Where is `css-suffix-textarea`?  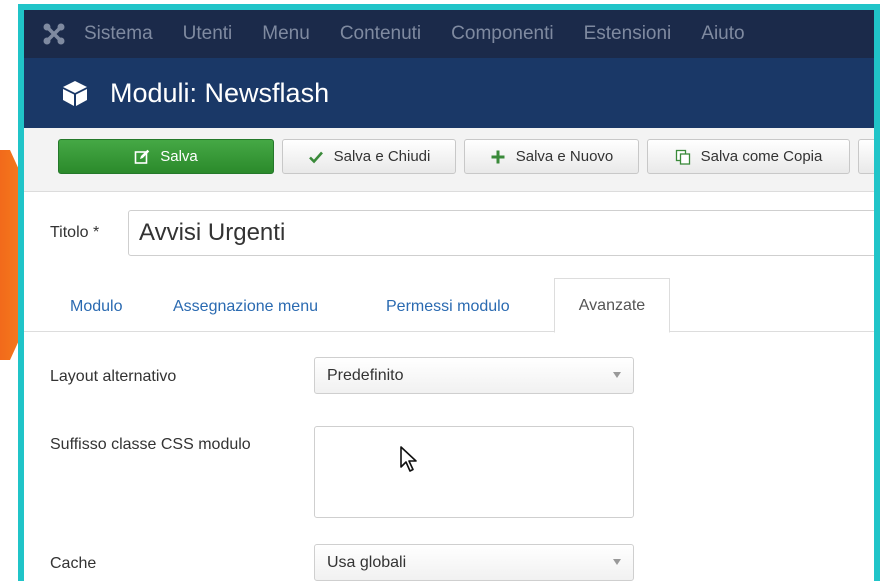 css-suffix-textarea is located at coordinates (474, 472).